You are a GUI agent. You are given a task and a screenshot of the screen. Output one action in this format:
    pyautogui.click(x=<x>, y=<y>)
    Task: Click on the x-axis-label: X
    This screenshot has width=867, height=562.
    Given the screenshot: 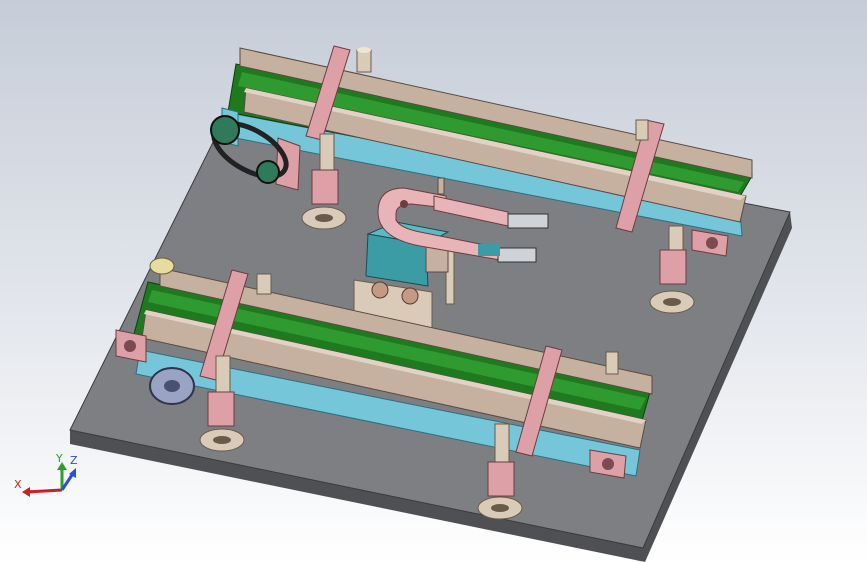 What is the action you would take?
    pyautogui.click(x=18, y=484)
    